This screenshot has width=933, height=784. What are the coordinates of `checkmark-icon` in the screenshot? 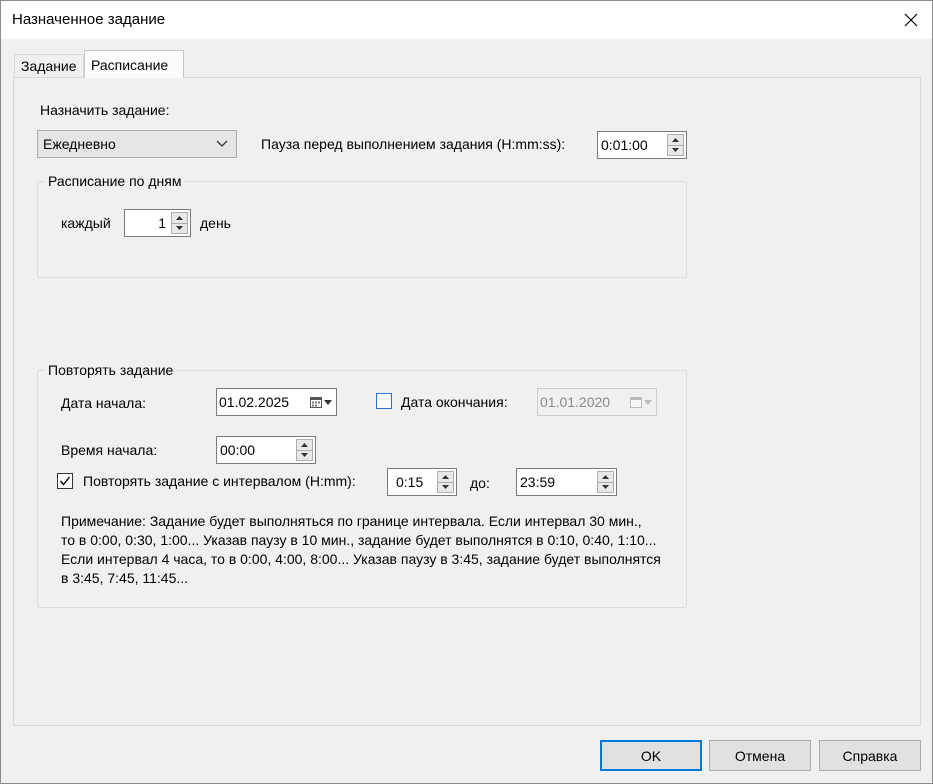 It's located at (65, 481).